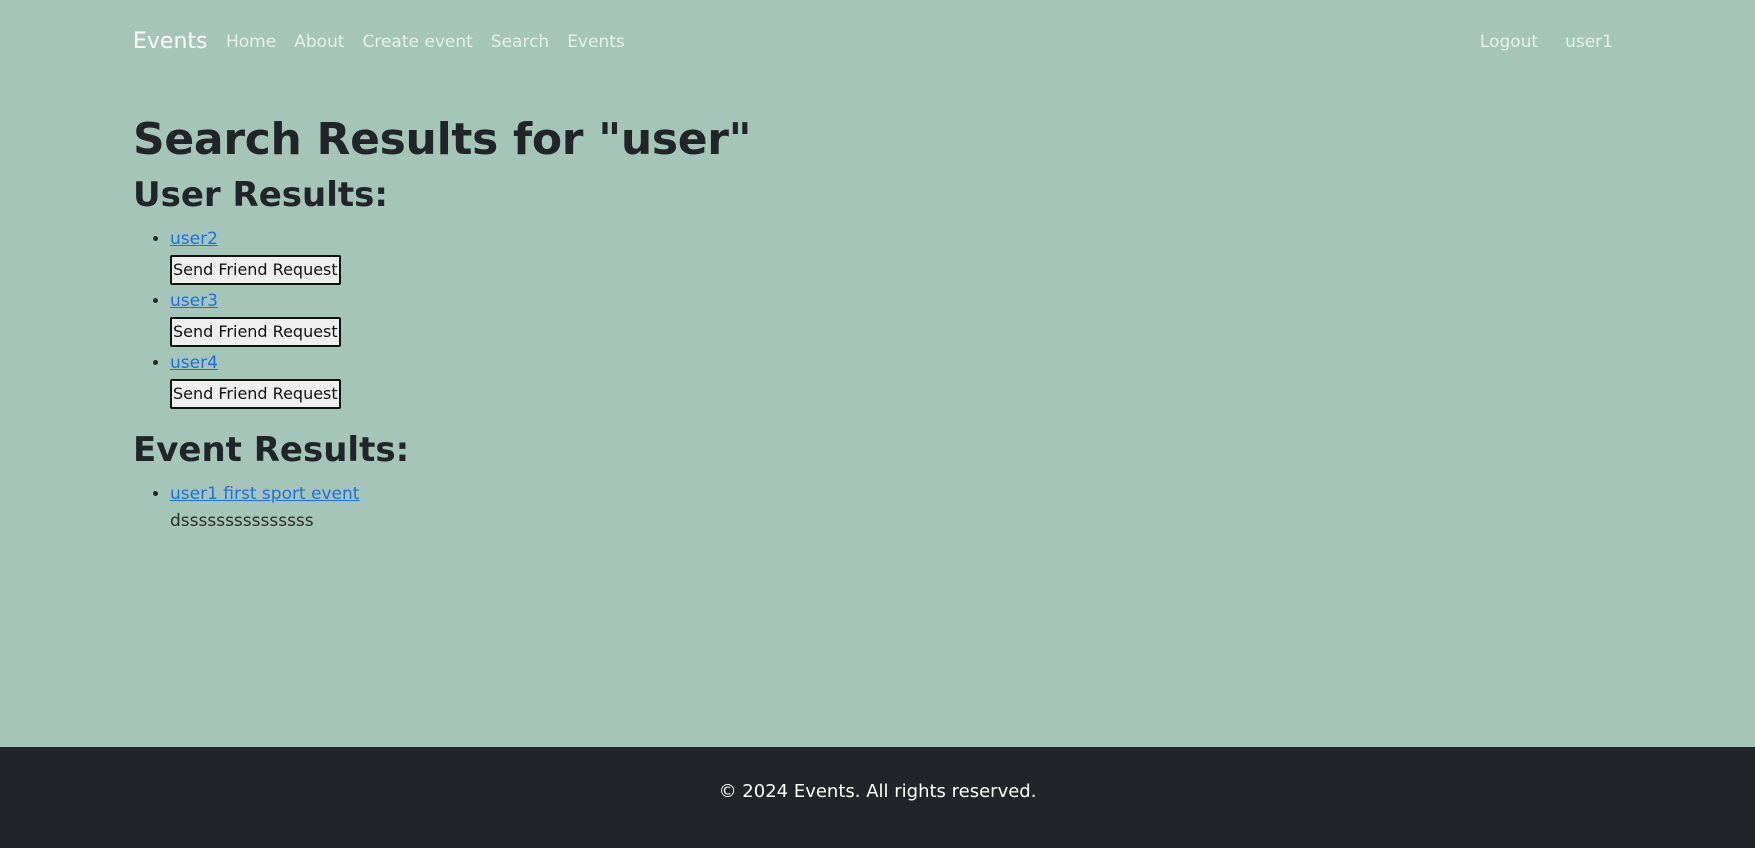 The width and height of the screenshot is (1755, 848). What do you see at coordinates (417, 42) in the screenshot?
I see `nav-link-create-event: Create event` at bounding box center [417, 42].